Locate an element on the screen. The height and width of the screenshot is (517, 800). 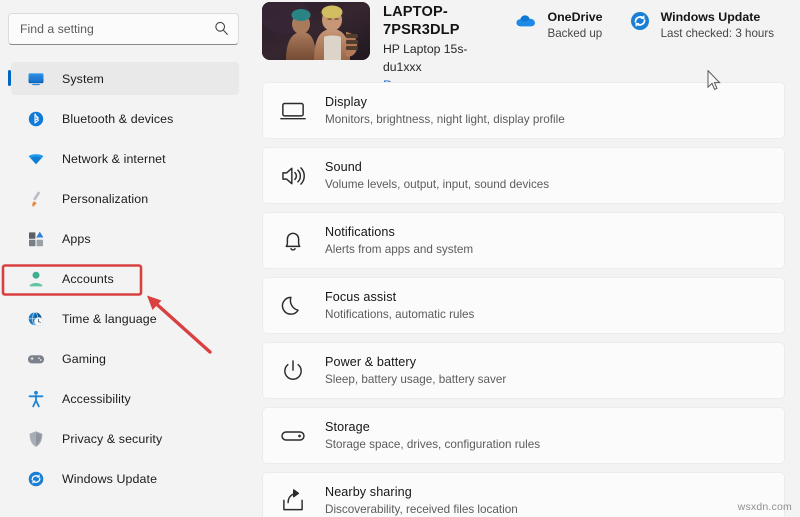
power-icon is located at coordinates (293, 371).